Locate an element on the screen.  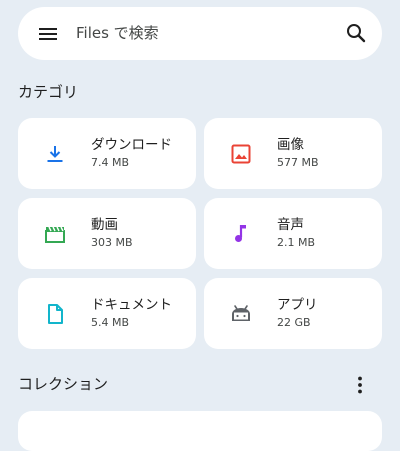
menu-icon is located at coordinates (48, 34).